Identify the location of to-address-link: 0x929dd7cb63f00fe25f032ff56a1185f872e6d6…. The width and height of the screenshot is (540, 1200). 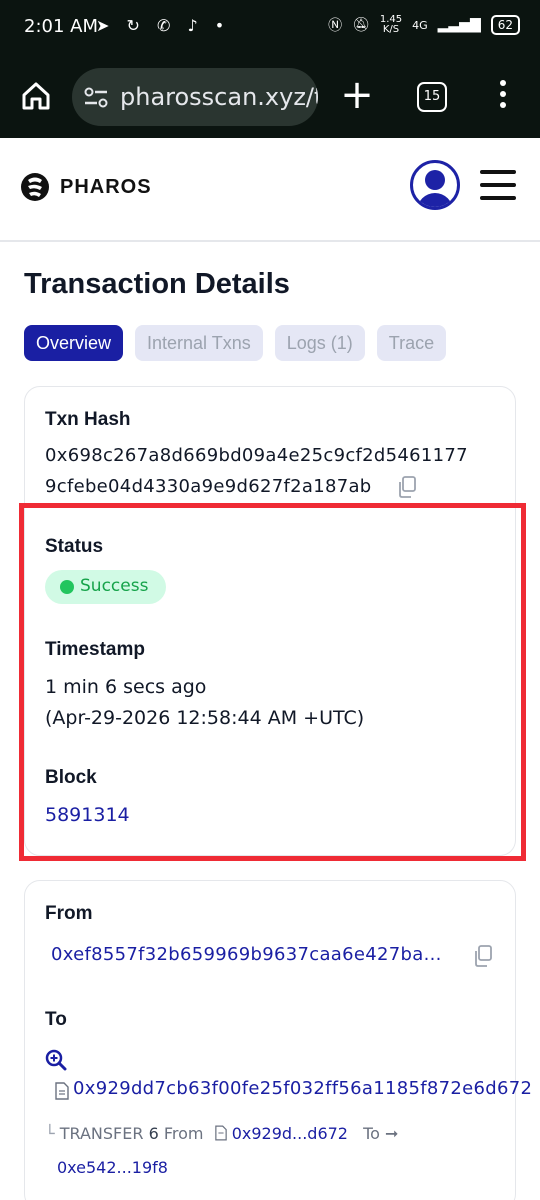
(302, 1088).